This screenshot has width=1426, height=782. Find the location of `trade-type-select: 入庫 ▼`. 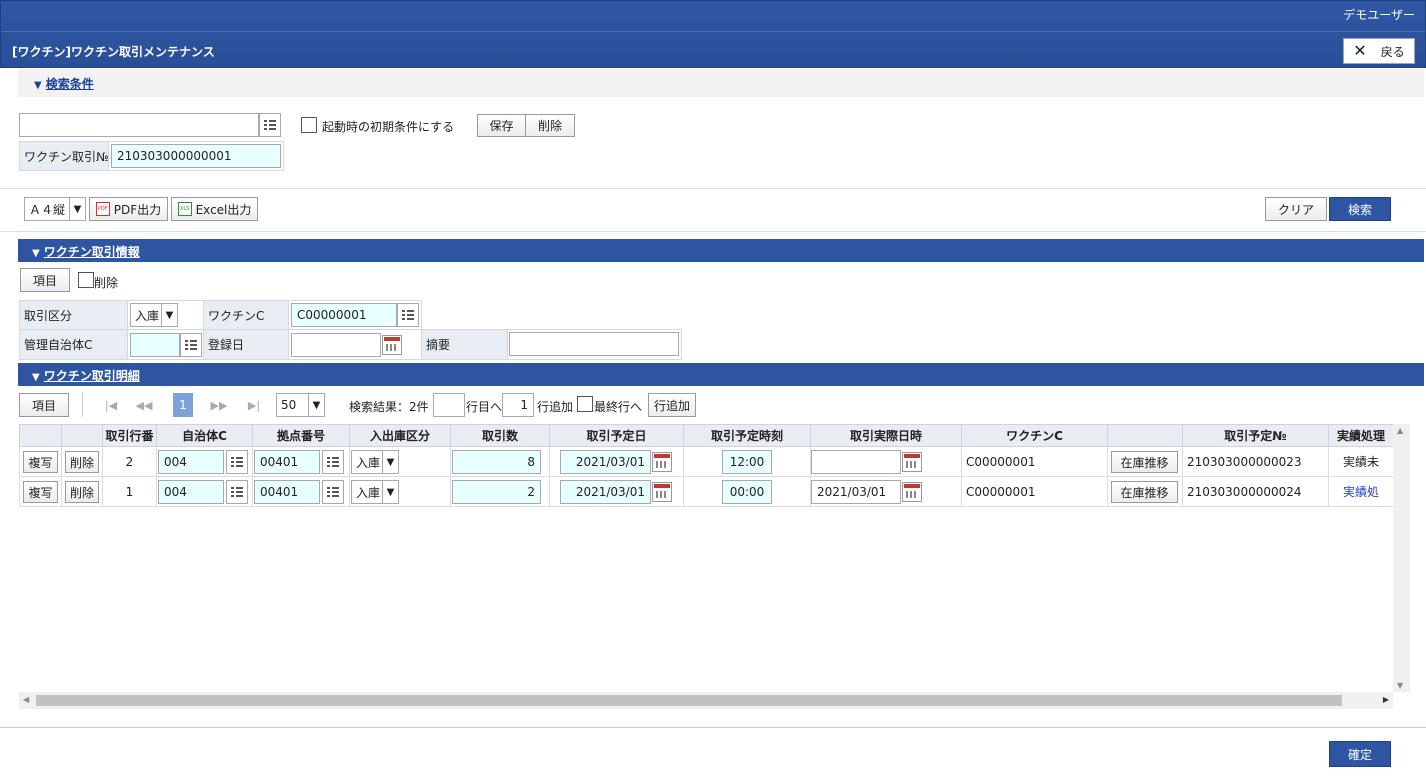

trade-type-select: 入庫 ▼ is located at coordinates (154, 315).